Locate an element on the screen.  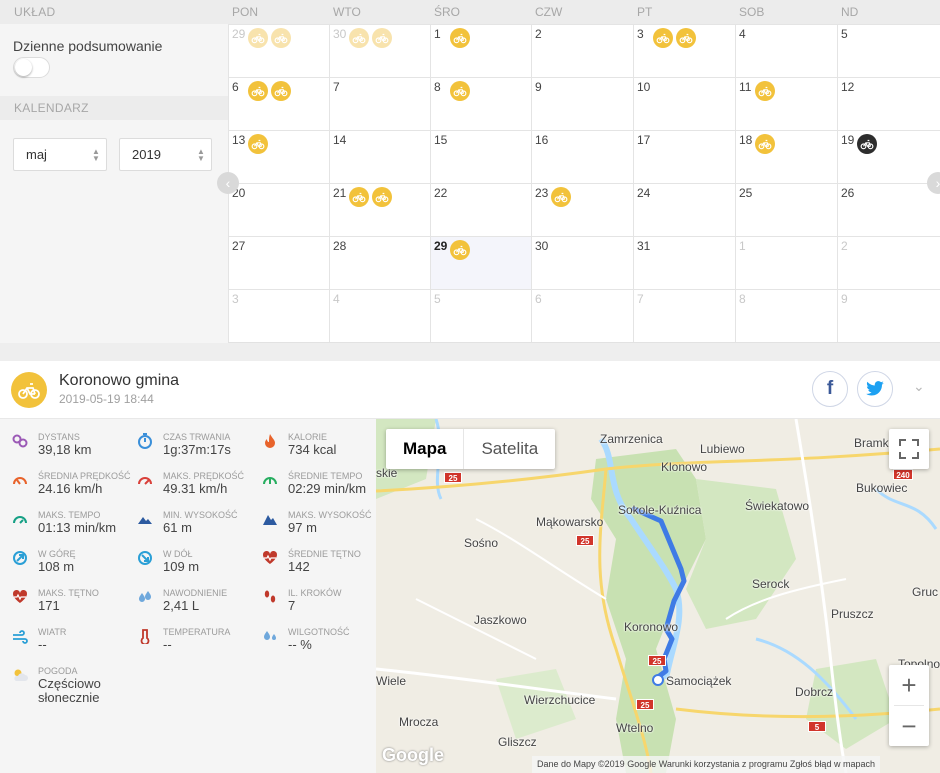
calendar-day-cell: 12 is located at coordinates (888, 103).